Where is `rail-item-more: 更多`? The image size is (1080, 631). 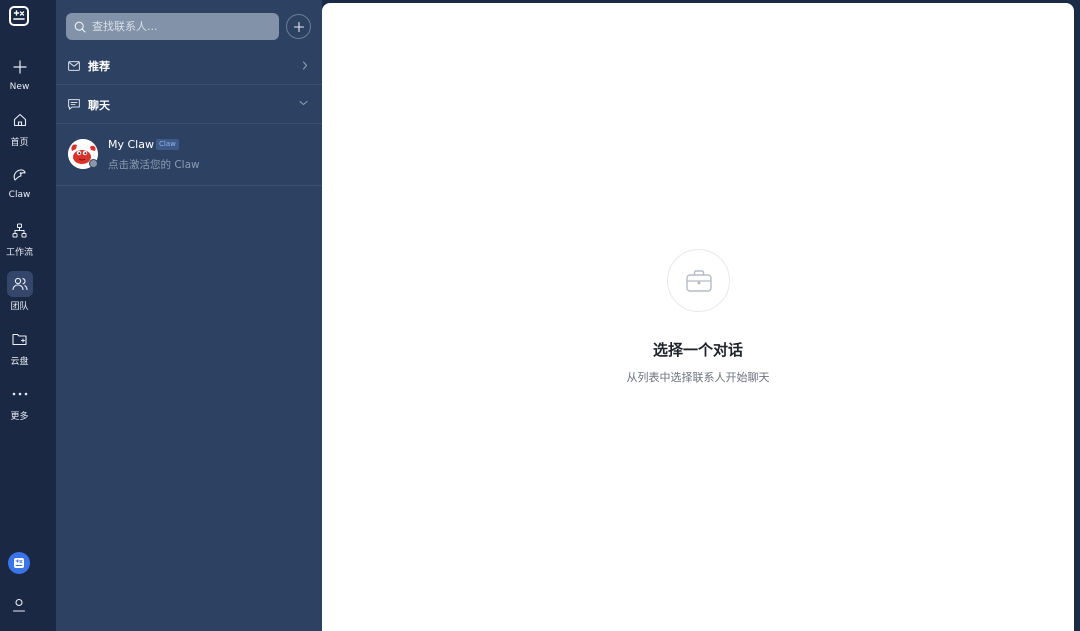 rail-item-more: 更多 is located at coordinates (19, 401).